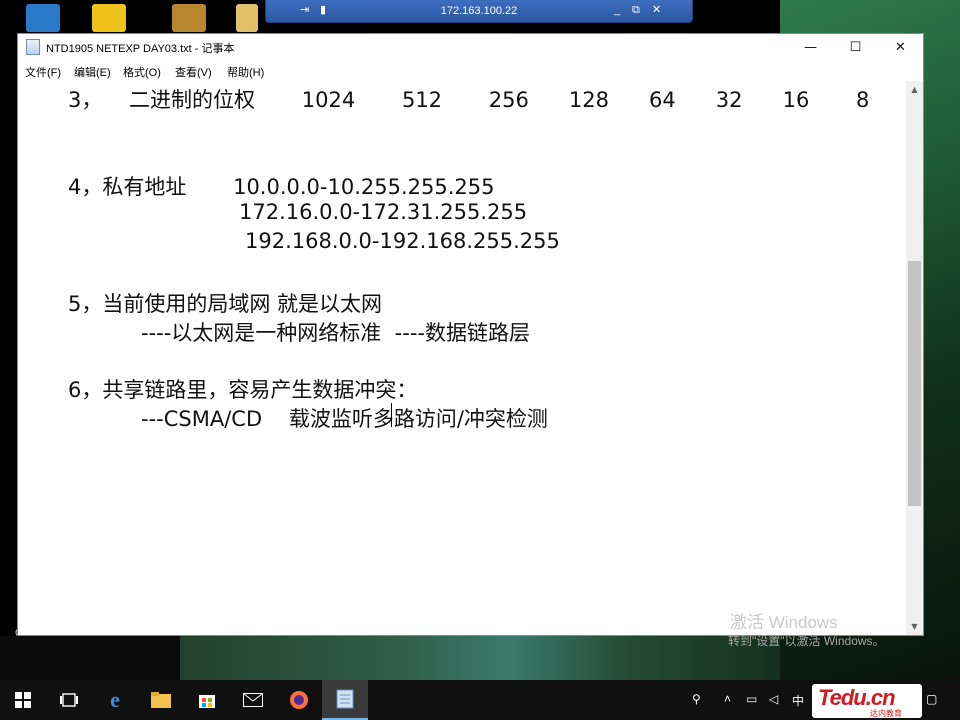 The image size is (960, 720). What do you see at coordinates (345, 700) in the screenshot?
I see `notepad-taskbar-icon` at bounding box center [345, 700].